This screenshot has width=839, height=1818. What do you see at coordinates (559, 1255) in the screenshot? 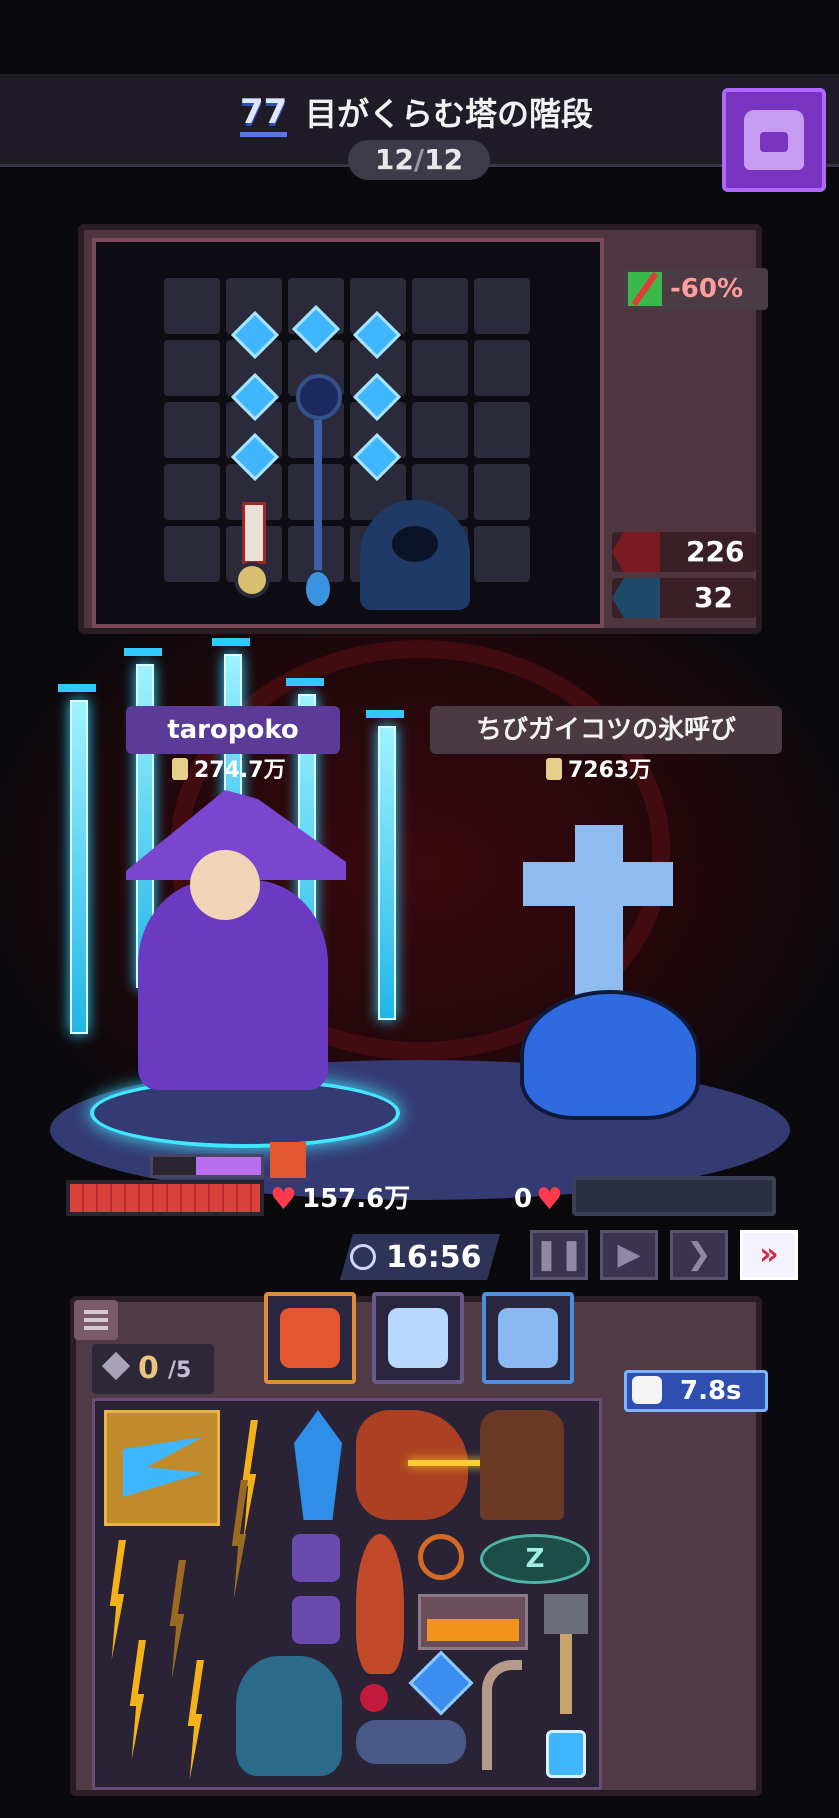
I see `pause-button: ❚❚` at bounding box center [559, 1255].